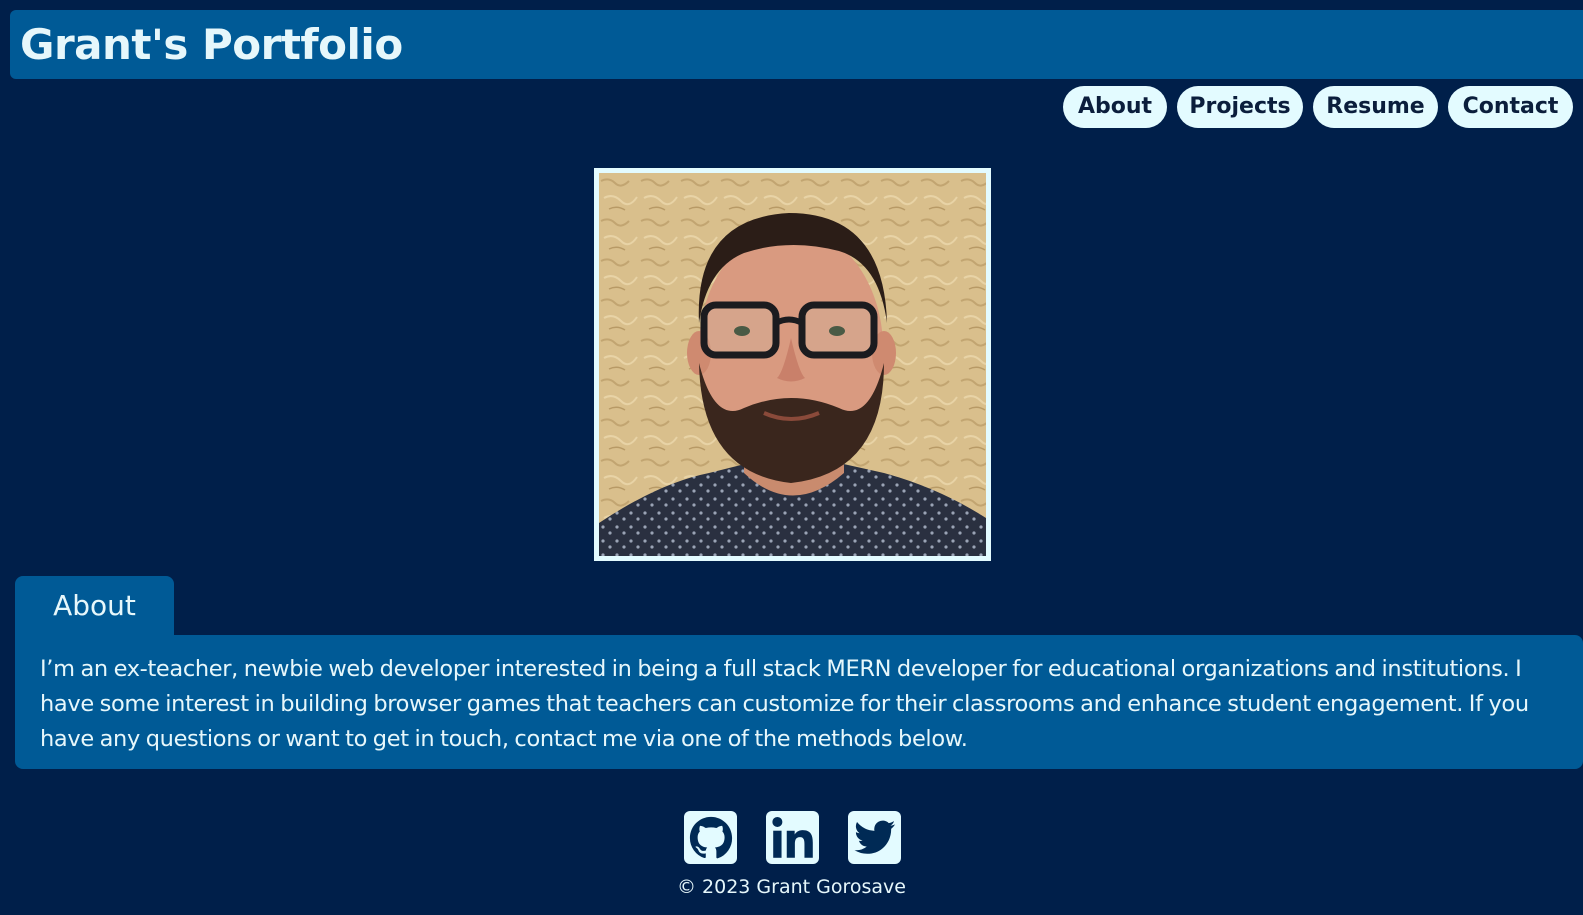 Image resolution: width=1583 pixels, height=915 pixels. I want to click on profile-photo, so click(792, 364).